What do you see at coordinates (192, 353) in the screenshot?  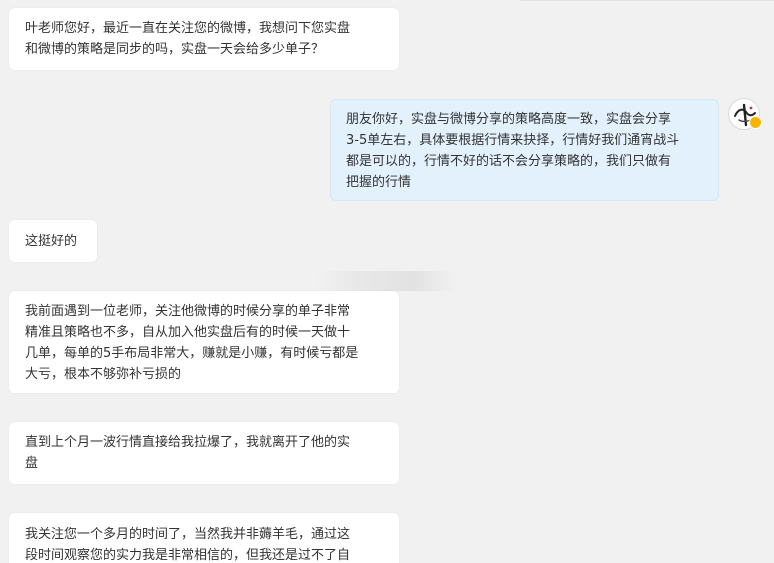 I see `message-text-line: 几单，每单的5手布局非常大，赚就是小赚，有时候亏都是` at bounding box center [192, 353].